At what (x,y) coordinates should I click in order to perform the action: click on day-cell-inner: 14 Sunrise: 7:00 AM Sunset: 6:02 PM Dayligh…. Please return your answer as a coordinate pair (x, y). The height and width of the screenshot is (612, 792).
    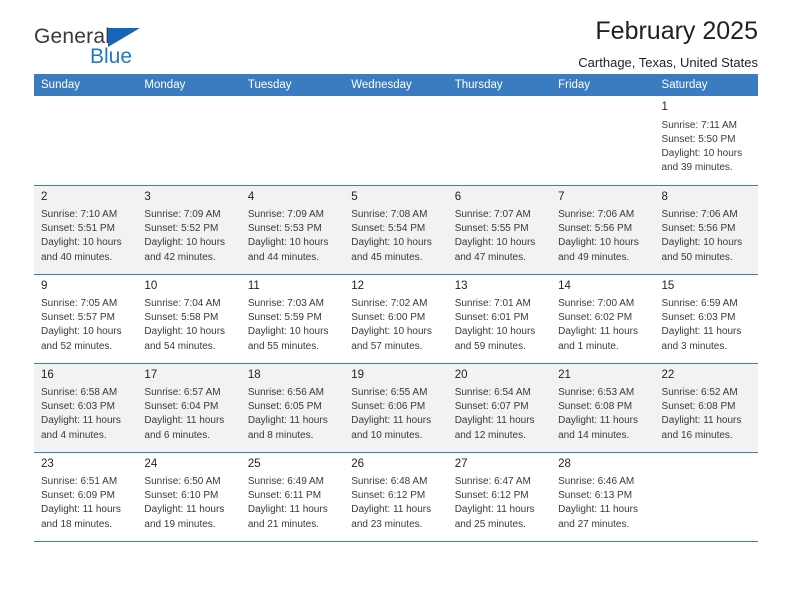
    Looking at the image, I should click on (603, 318).